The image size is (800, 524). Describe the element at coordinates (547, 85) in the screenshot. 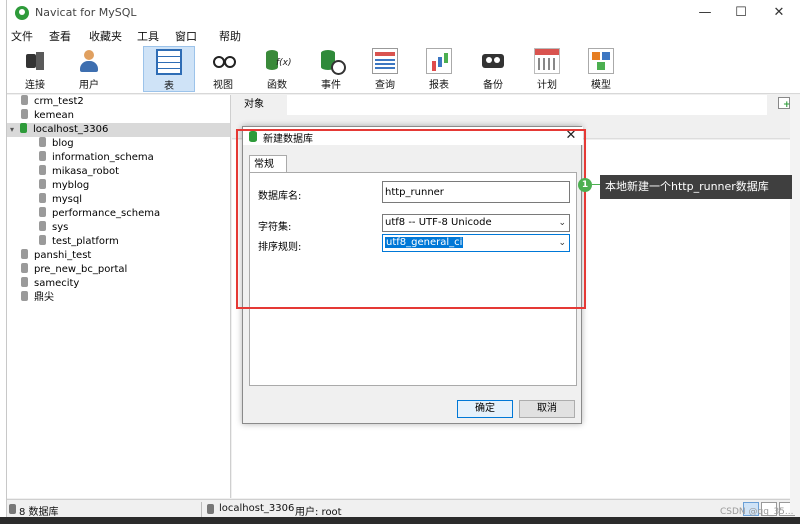

I see `toolbar-label: 计划` at that location.